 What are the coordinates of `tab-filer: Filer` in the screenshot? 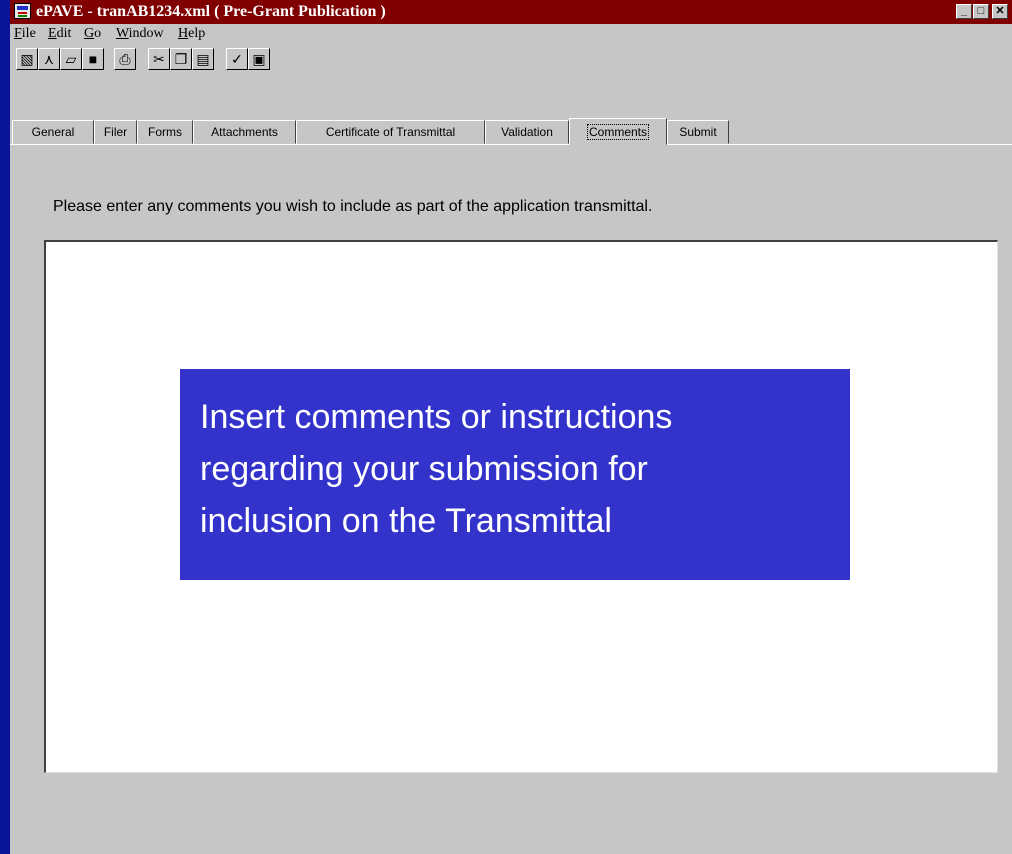 It's located at (115, 132).